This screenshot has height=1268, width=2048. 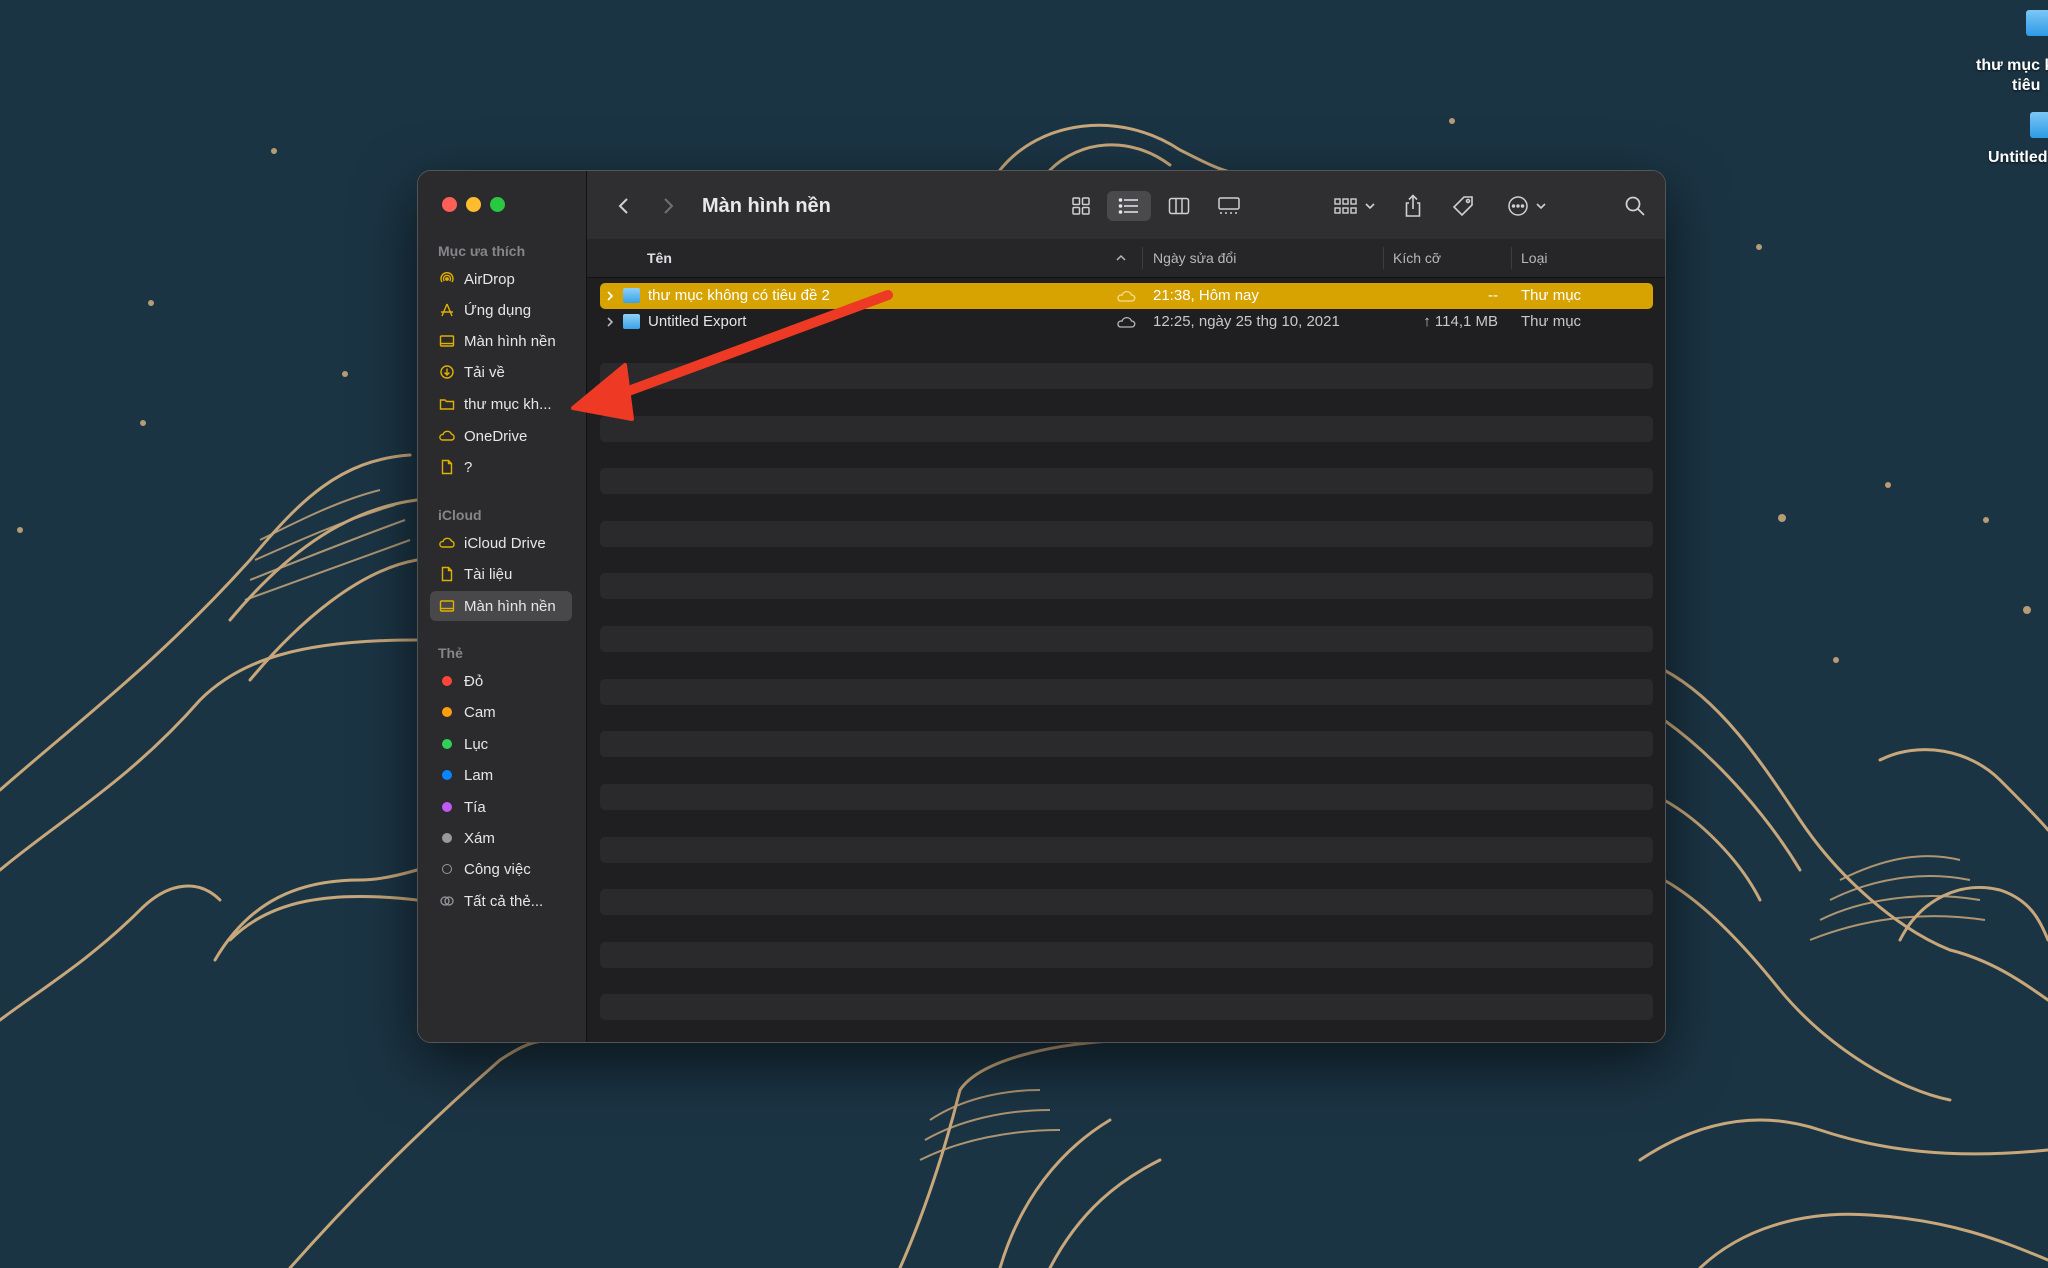 I want to click on tag-icon, so click(x=1462, y=206).